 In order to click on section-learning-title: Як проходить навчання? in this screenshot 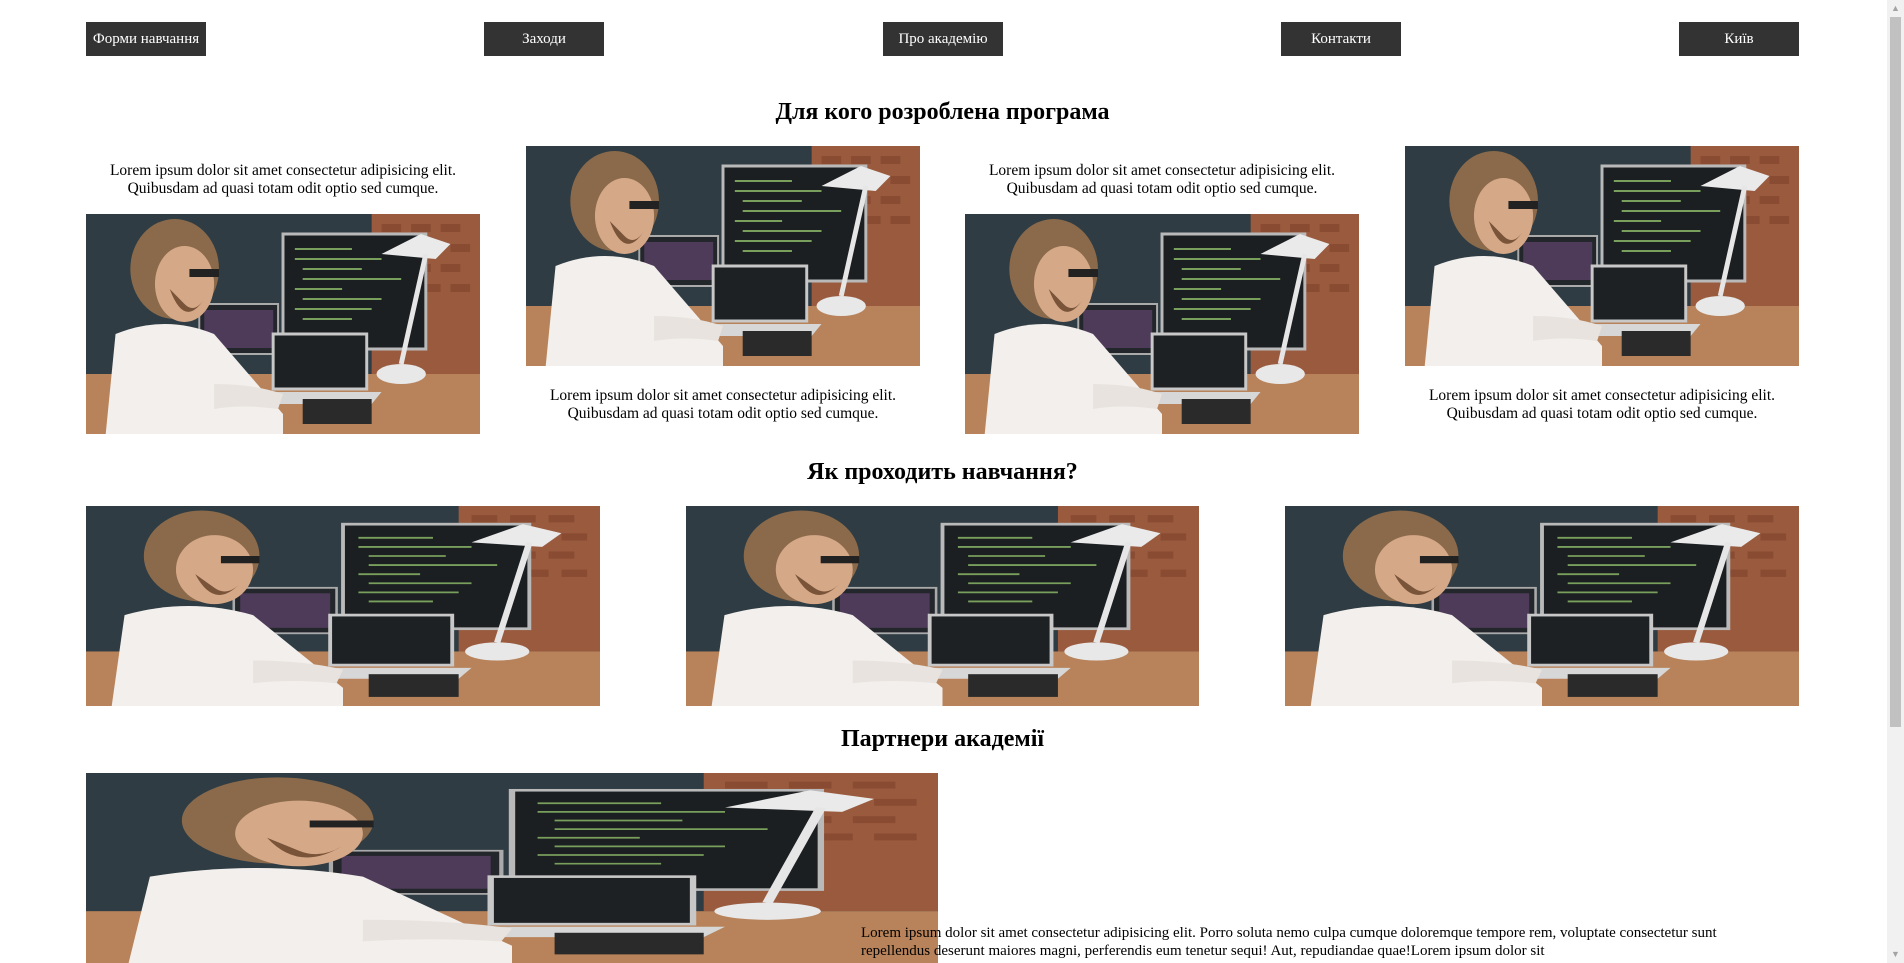, I will do `click(942, 472)`.